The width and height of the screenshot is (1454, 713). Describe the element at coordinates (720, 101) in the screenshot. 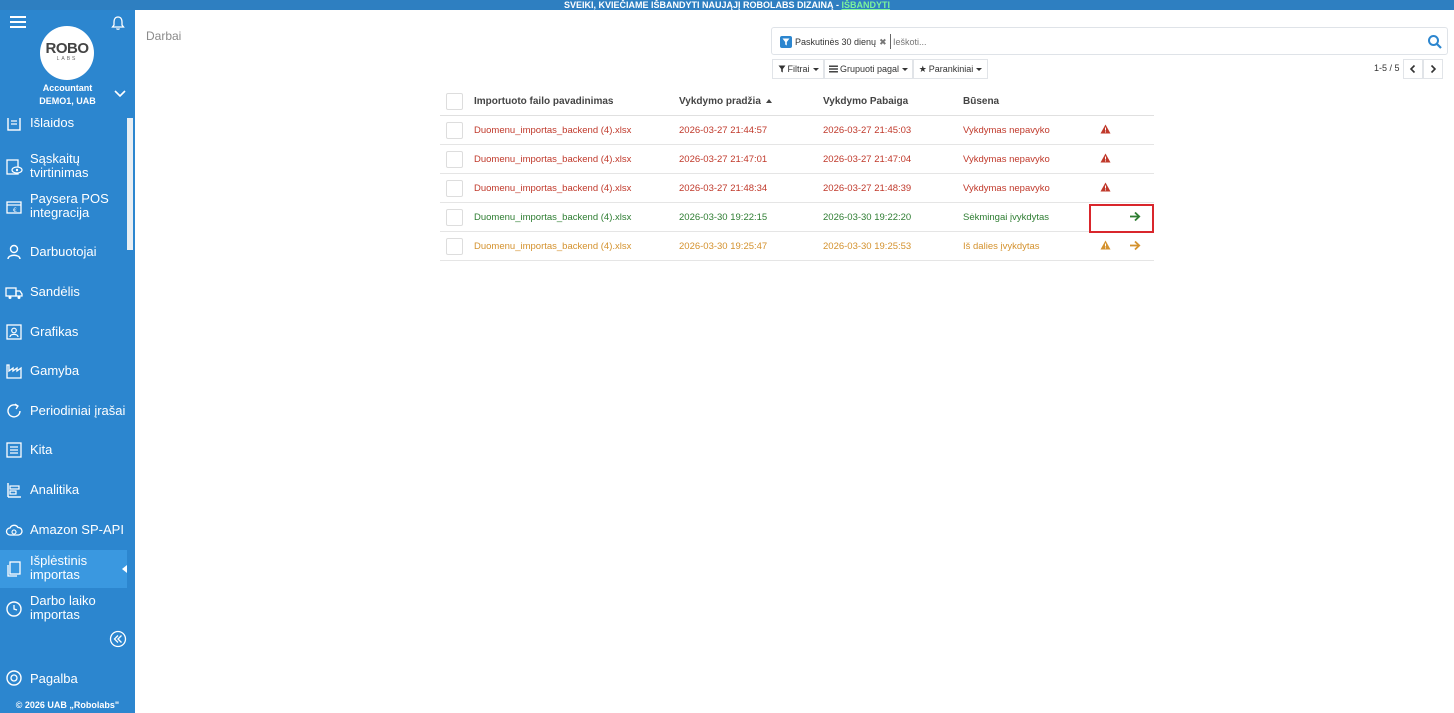

I see `column-header-start-label: Vykdymo pradžia` at that location.